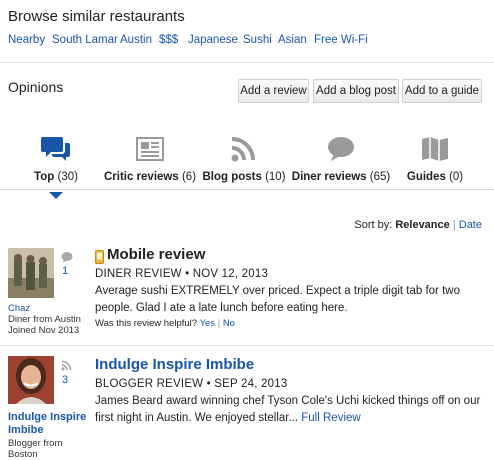 The width and height of the screenshot is (494, 460). I want to click on author-name: Chaz, so click(19, 308).